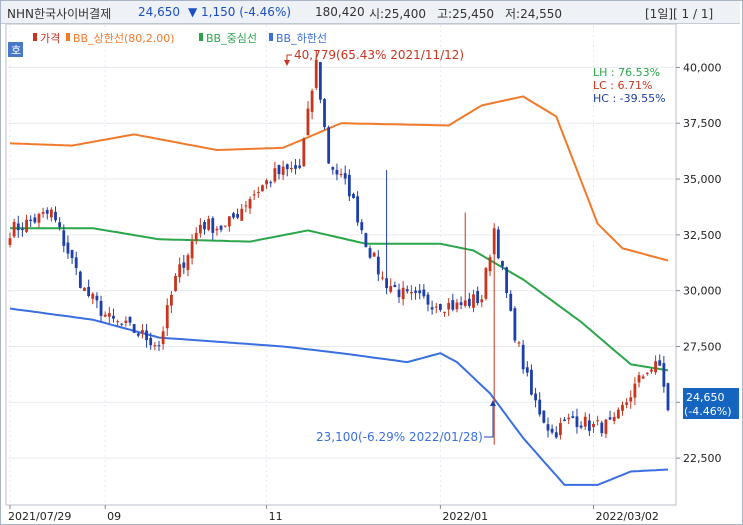  What do you see at coordinates (50, 38) in the screenshot?
I see `legend-price: 가격` at bounding box center [50, 38].